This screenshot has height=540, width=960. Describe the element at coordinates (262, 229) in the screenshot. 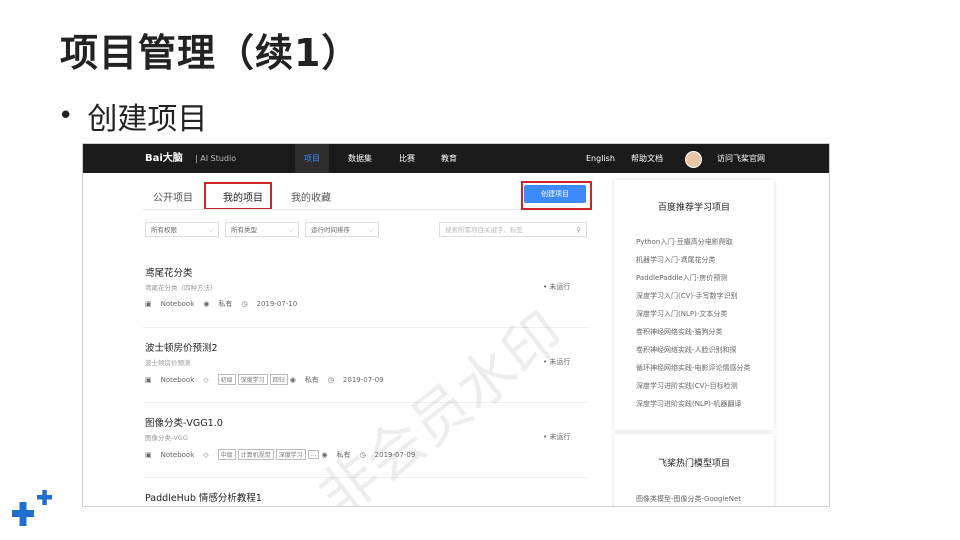

I see `filter-type: 所有类型 ⌵` at that location.